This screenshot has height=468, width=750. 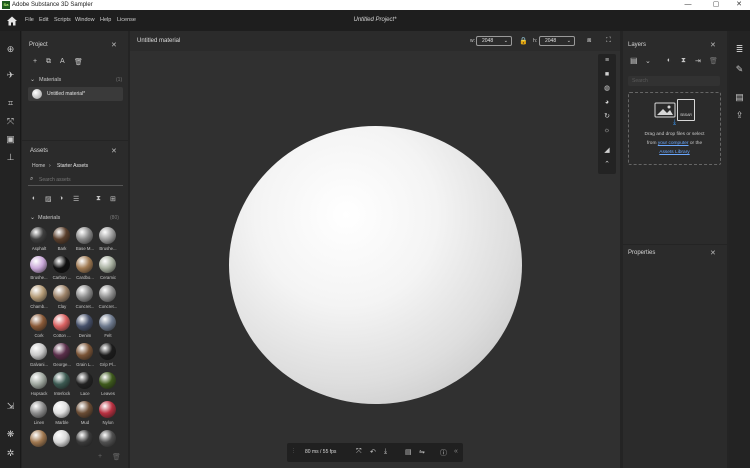 I want to click on rotate-icon: ↻, so click(x=607, y=117).